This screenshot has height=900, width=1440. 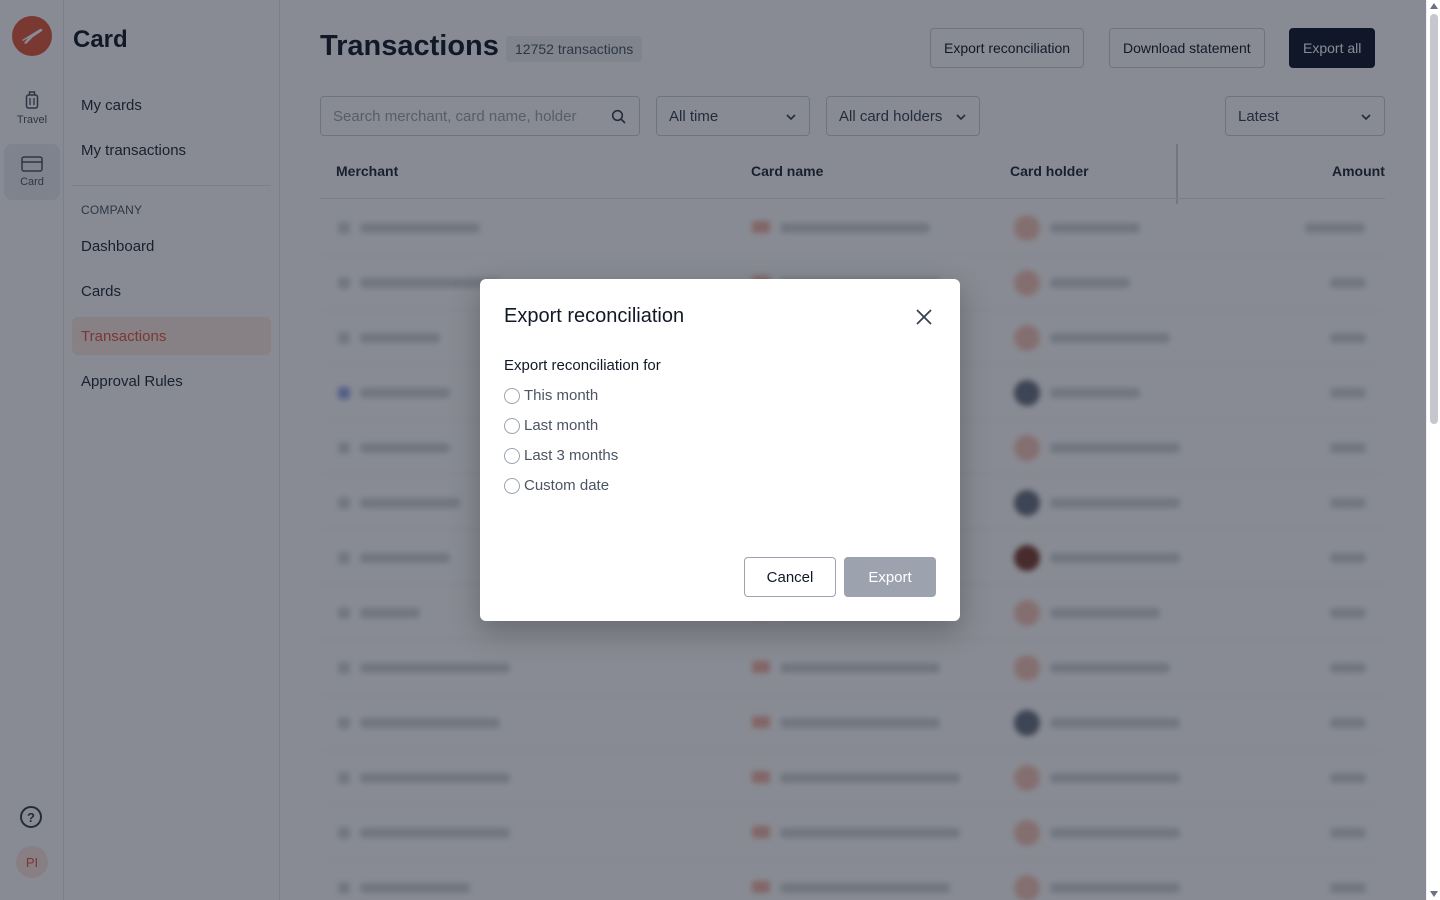 I want to click on radio-option-this-month: This month, so click(x=551, y=395).